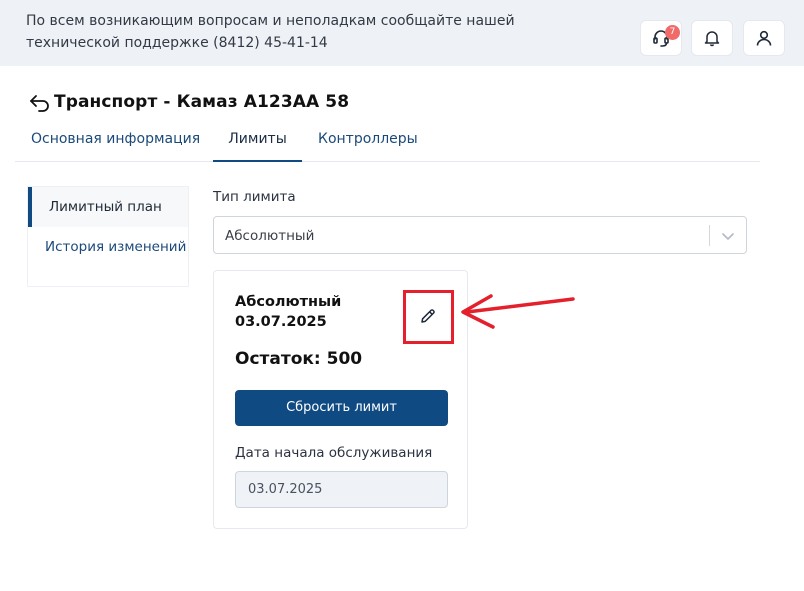  What do you see at coordinates (108, 207) in the screenshot?
I see `side-nav-item-limit-plan: Лимитный план` at bounding box center [108, 207].